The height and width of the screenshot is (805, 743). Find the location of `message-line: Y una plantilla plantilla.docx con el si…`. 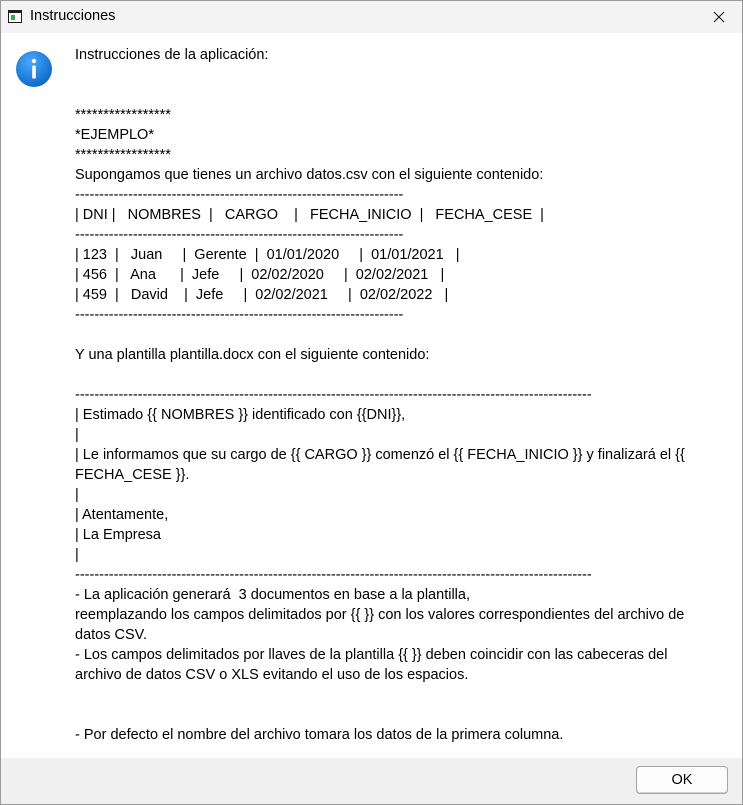

message-line: Y una plantilla plantilla.docx con el si… is located at coordinates (252, 355).